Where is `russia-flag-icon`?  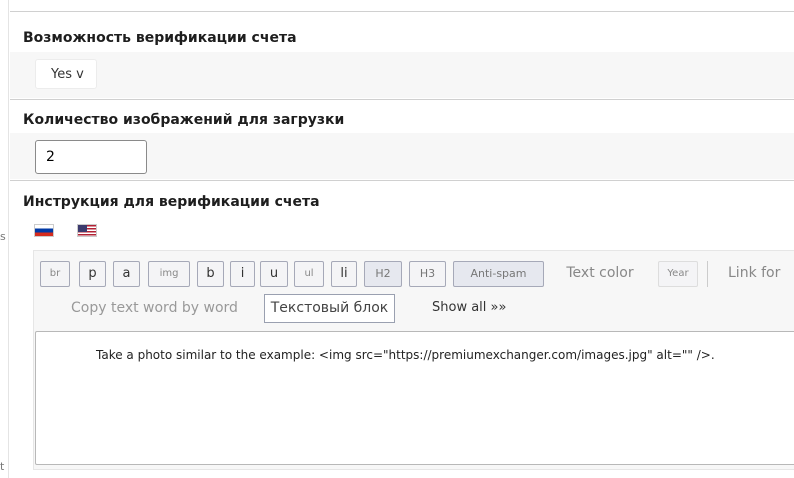
russia-flag-icon is located at coordinates (44, 230).